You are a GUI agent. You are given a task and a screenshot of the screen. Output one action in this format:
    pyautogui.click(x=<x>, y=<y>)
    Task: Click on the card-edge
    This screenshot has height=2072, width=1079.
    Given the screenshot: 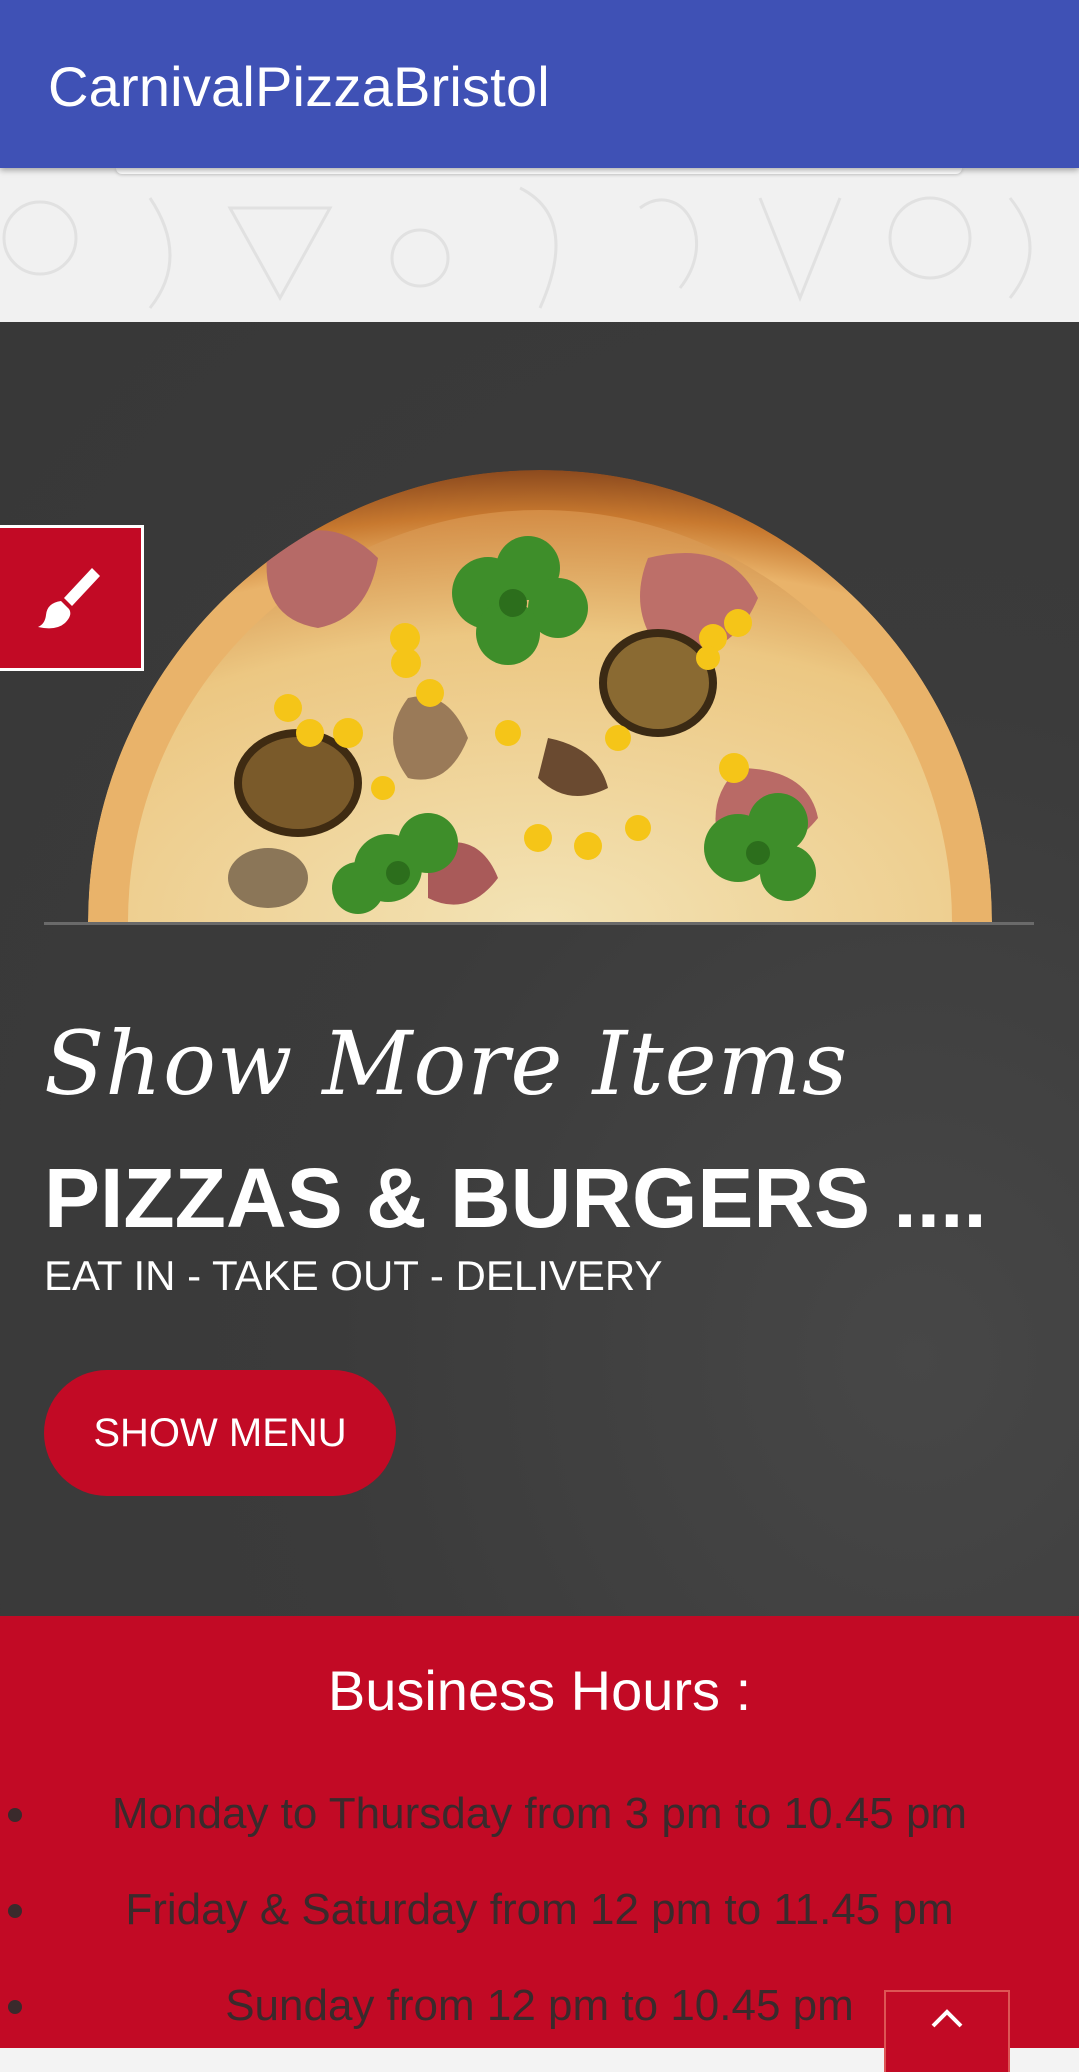 What is the action you would take?
    pyautogui.click(x=539, y=171)
    